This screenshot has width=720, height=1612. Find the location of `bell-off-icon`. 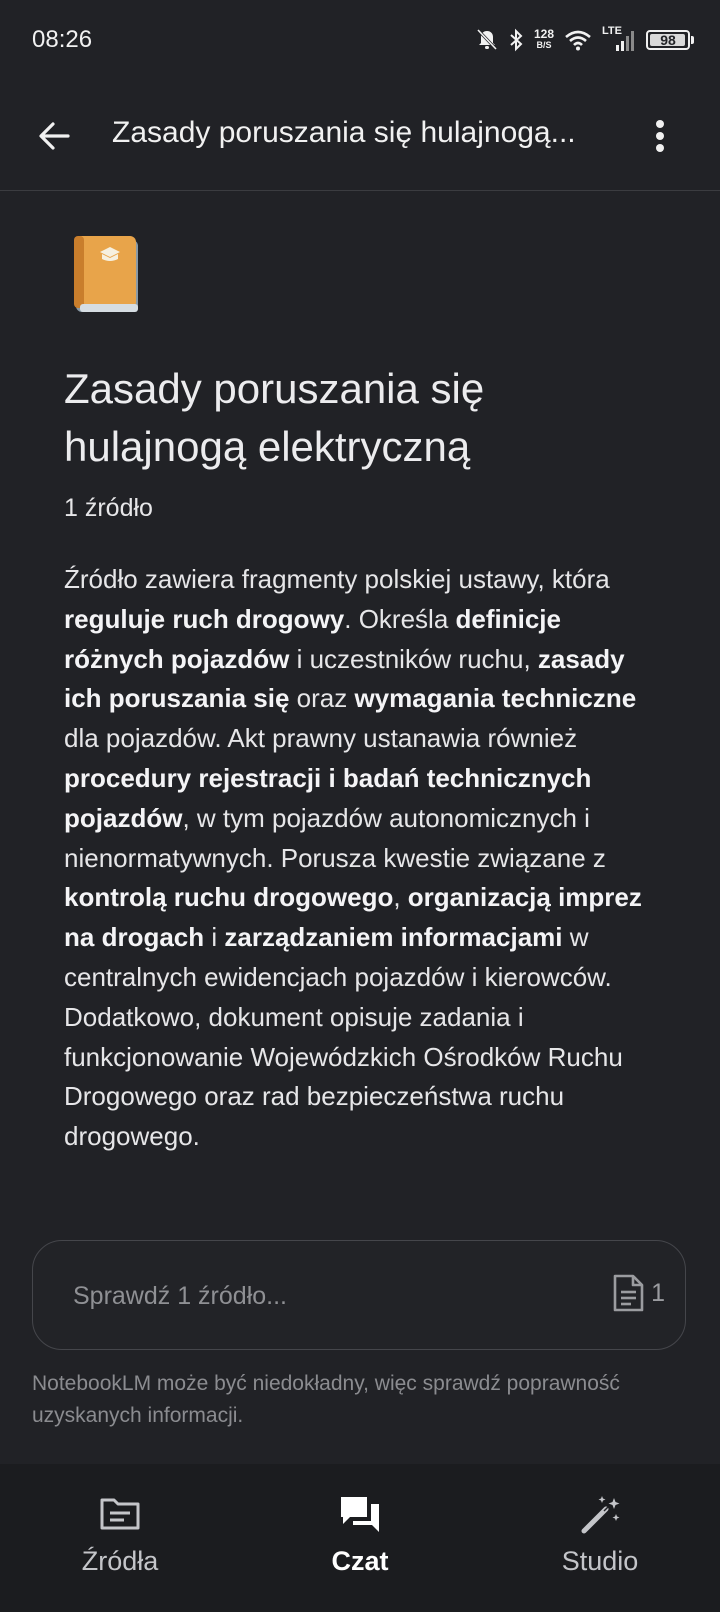

bell-off-icon is located at coordinates (487, 40).